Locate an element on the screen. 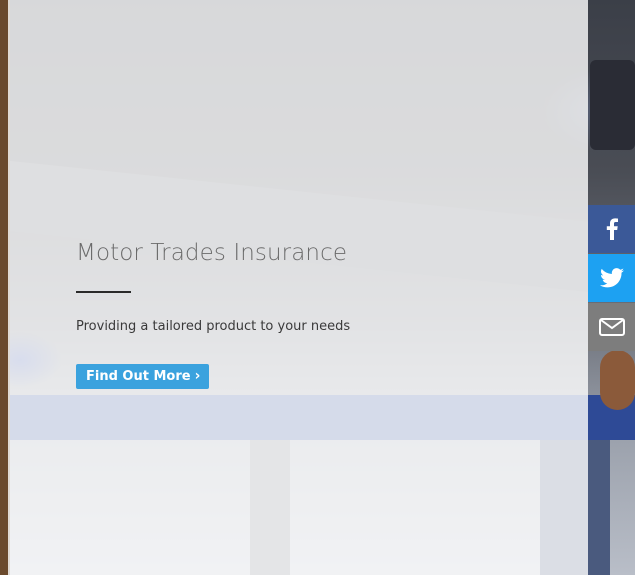 This screenshot has width=635, height=575. envelope-icon is located at coordinates (611, 327).